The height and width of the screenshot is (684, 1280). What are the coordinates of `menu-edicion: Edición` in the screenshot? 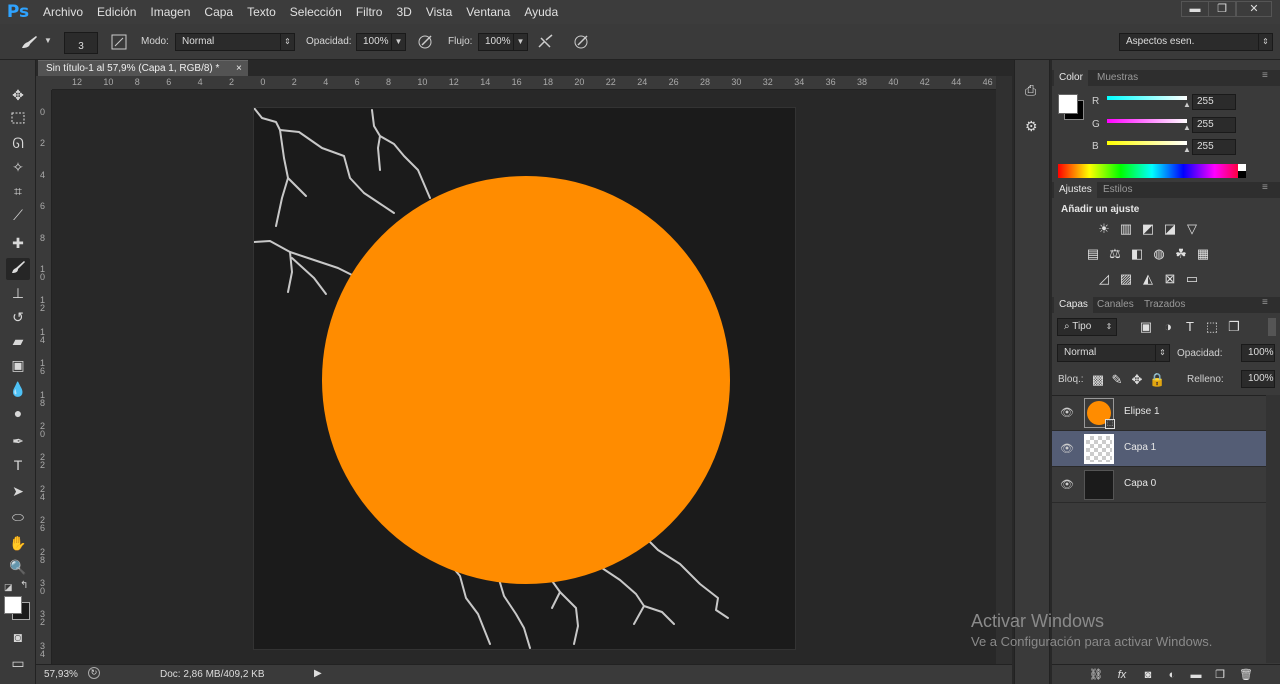 It's located at (116, 12).